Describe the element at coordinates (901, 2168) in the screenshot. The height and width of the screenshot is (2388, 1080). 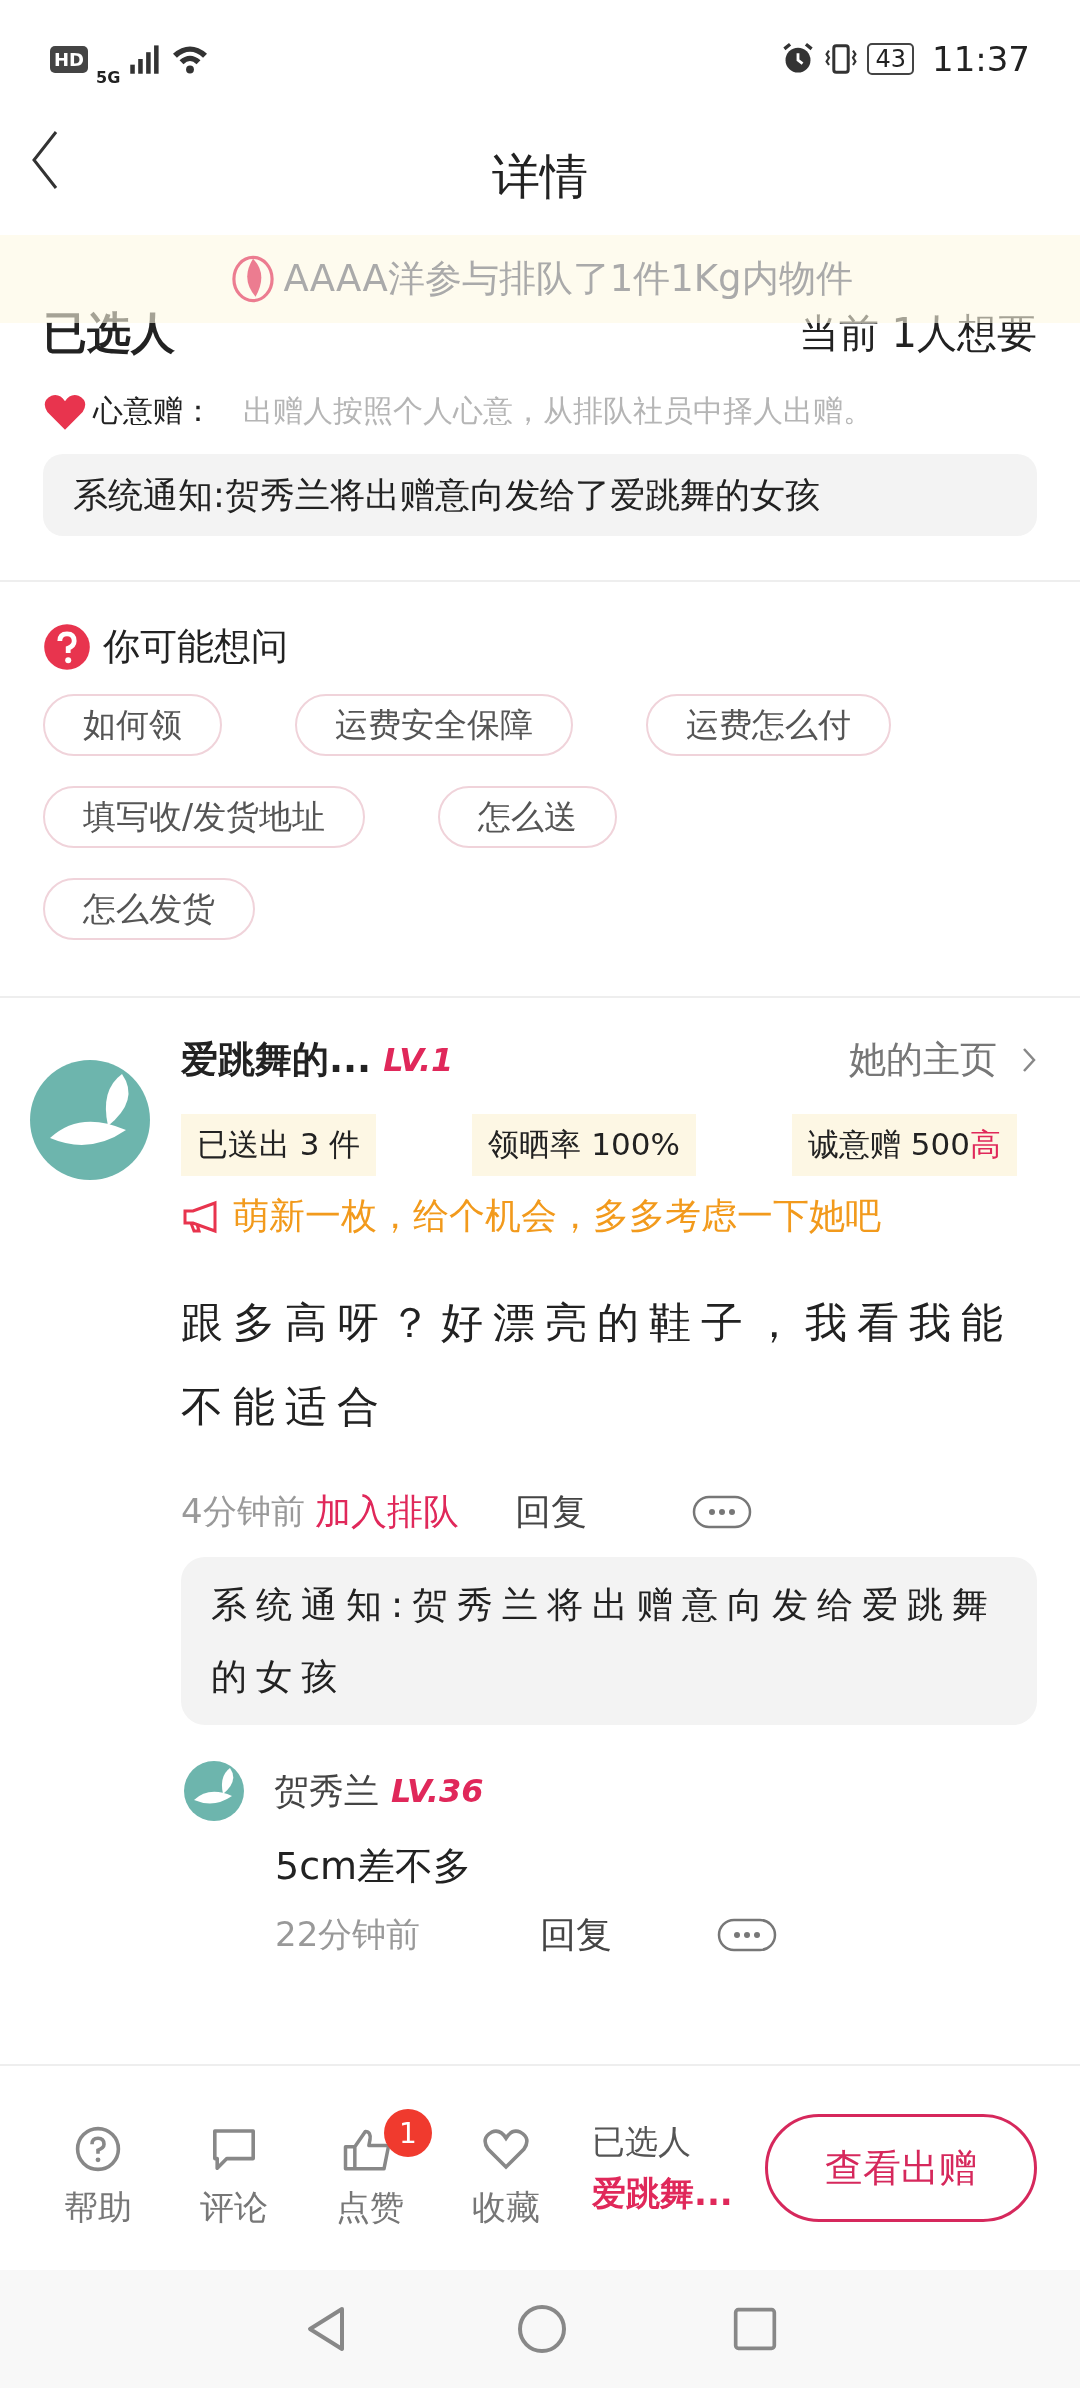
I see `view-gift-button: 查看出赠` at that location.